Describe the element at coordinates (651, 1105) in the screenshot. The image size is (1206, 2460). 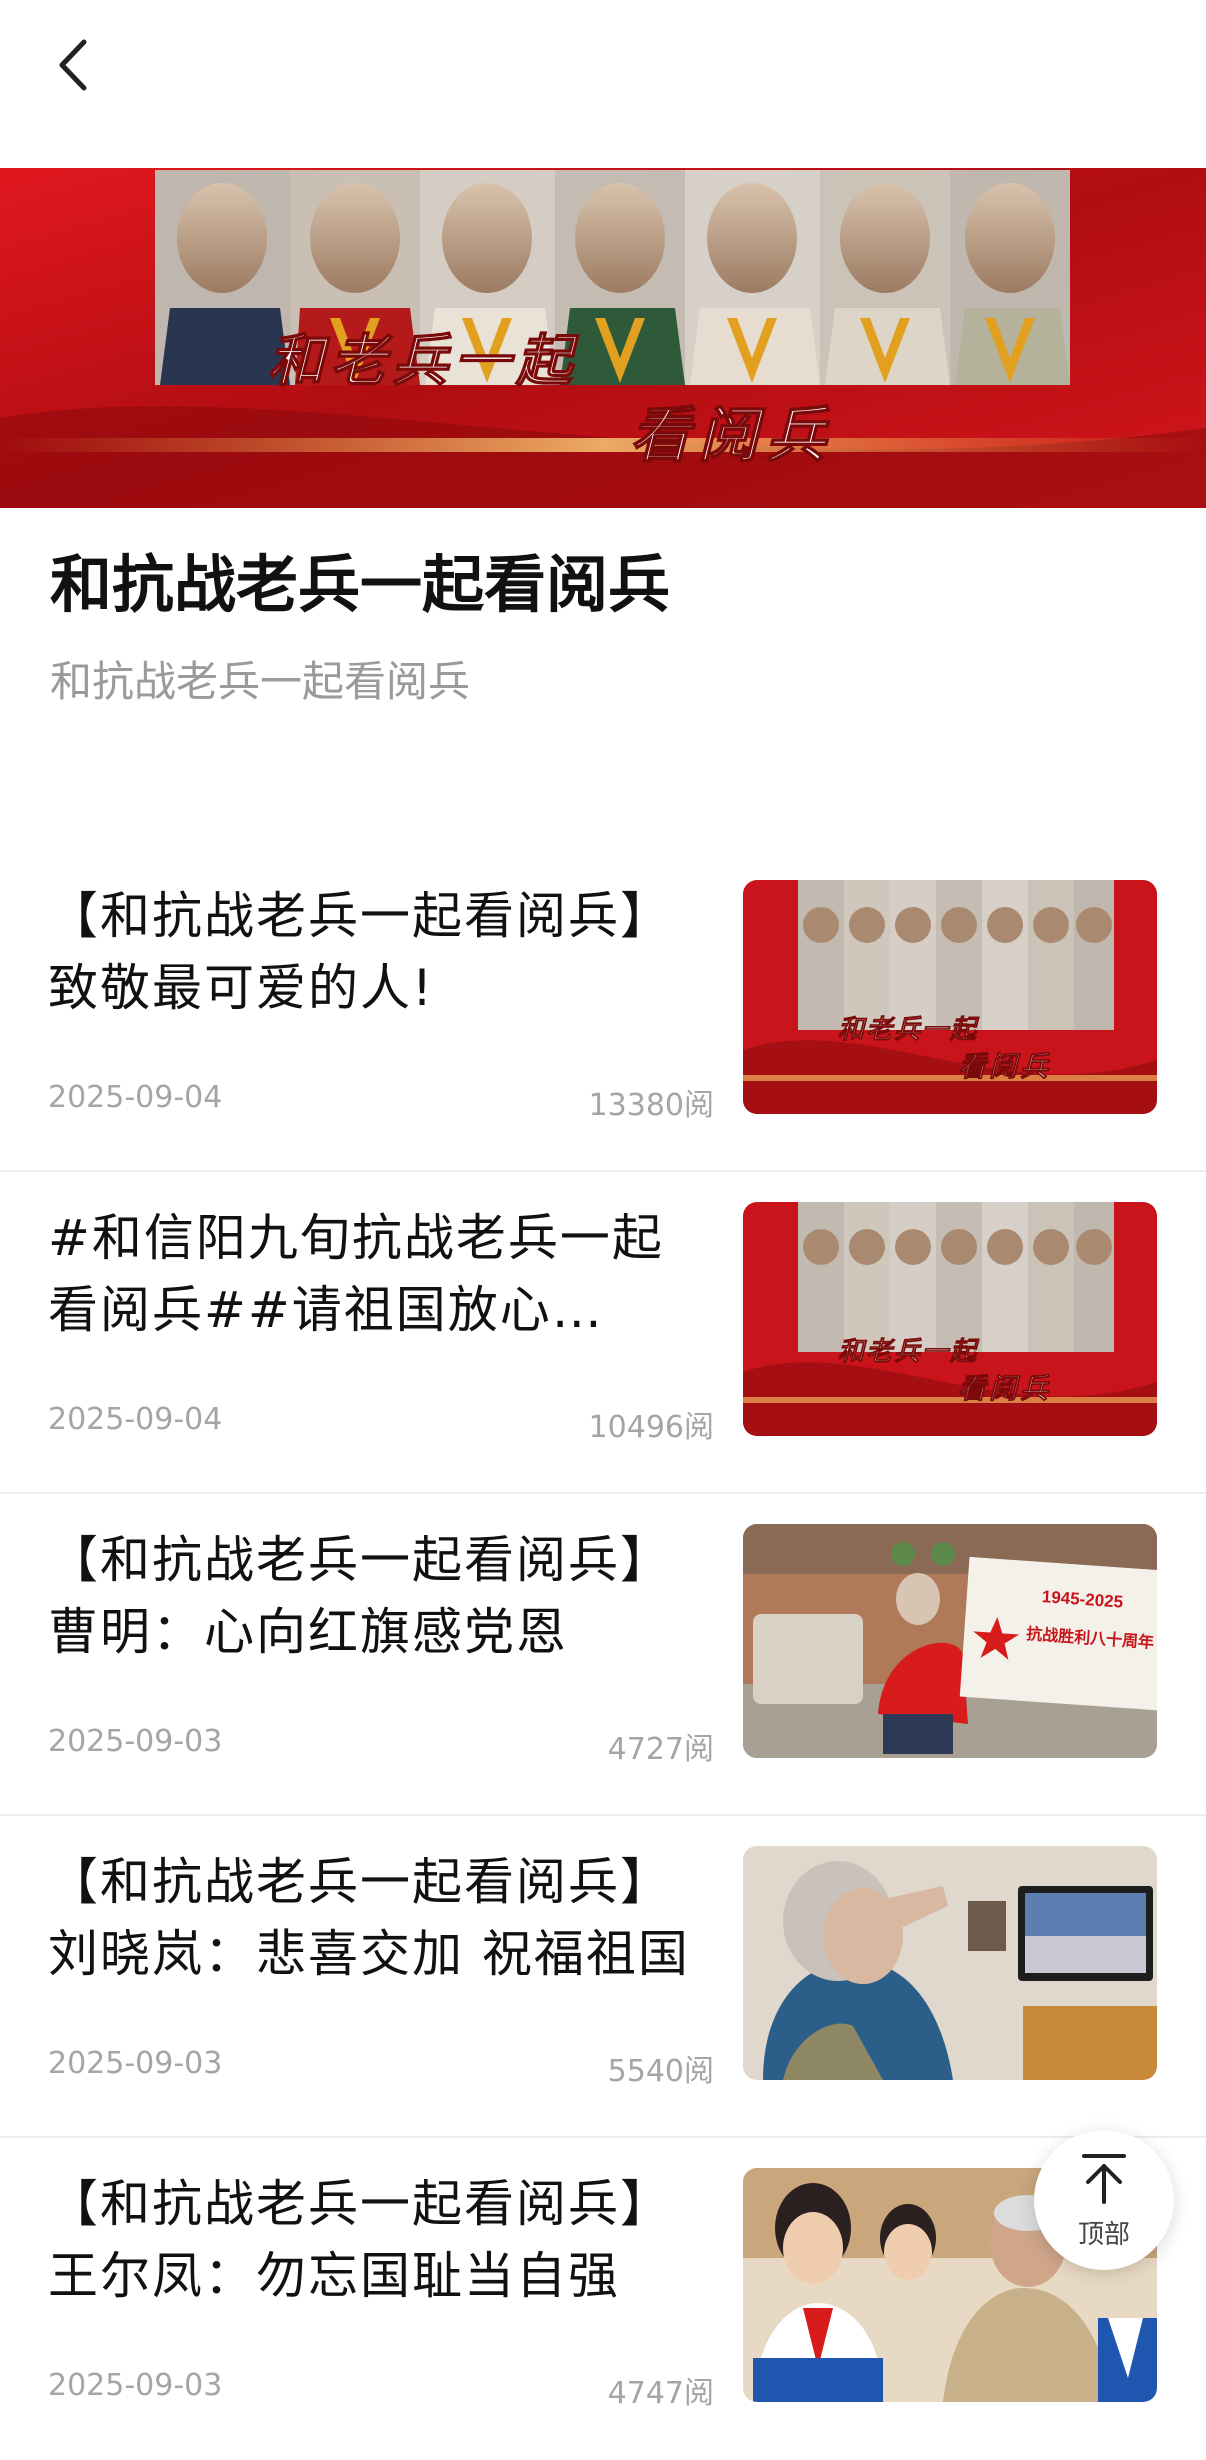
I see `article-views: 13380阅` at that location.